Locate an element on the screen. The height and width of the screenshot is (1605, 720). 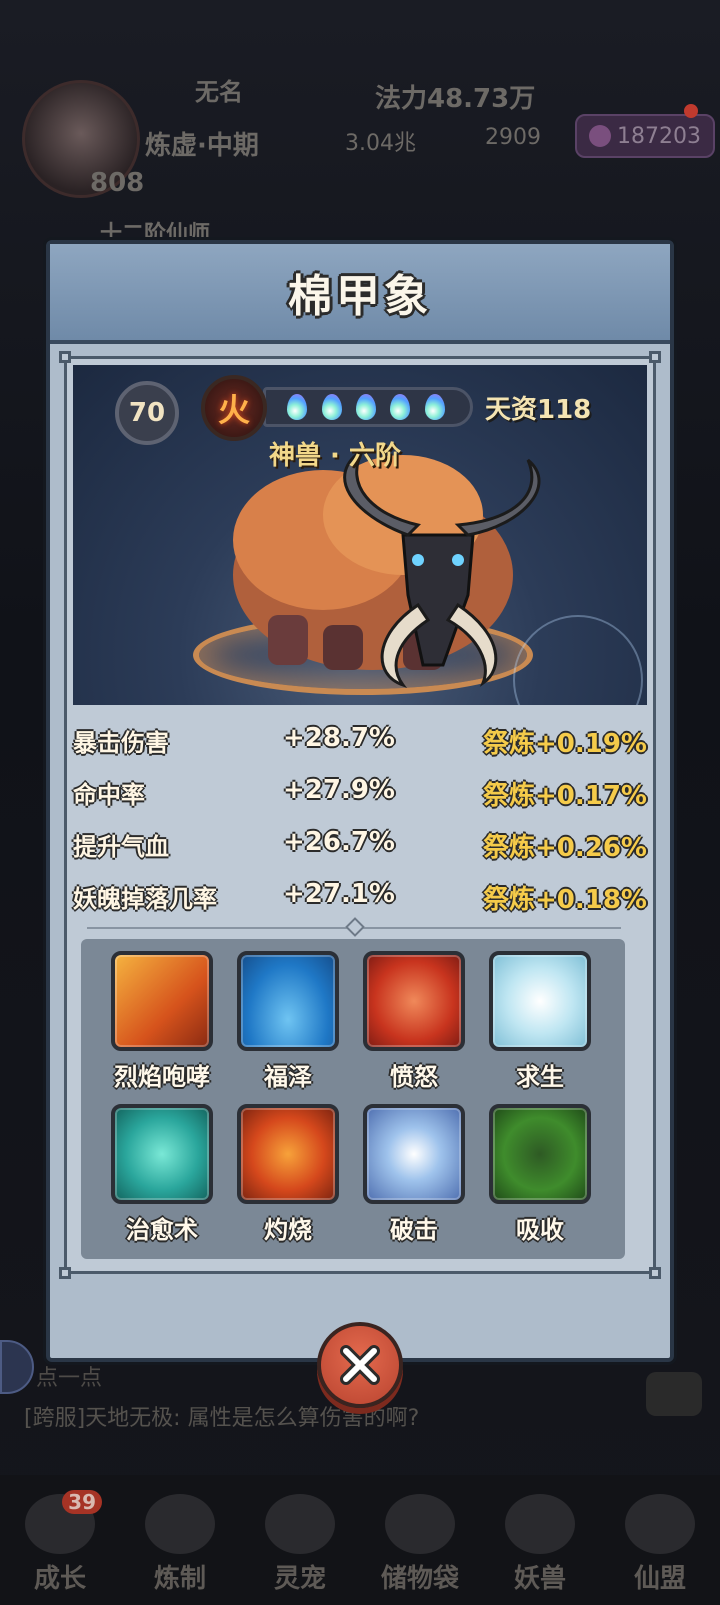
fire-element-icon: 火 is located at coordinates (234, 408).